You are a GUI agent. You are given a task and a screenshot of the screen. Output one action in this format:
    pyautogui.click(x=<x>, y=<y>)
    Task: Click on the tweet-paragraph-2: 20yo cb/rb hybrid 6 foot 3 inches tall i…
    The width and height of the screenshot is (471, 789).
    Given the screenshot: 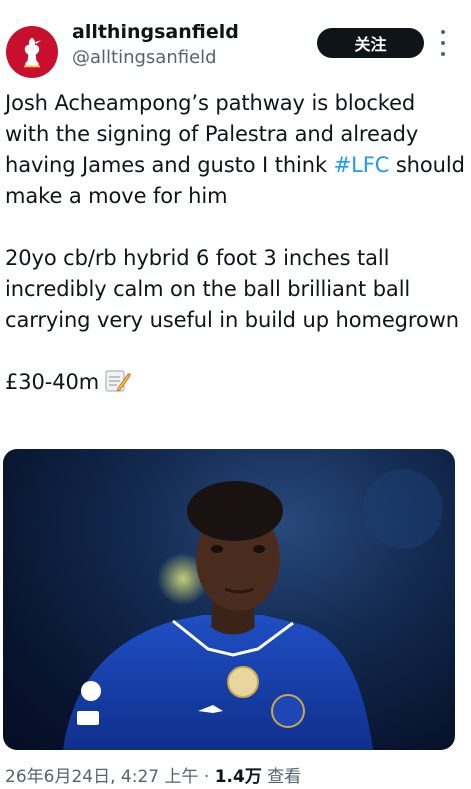 What is the action you would take?
    pyautogui.click(x=232, y=289)
    